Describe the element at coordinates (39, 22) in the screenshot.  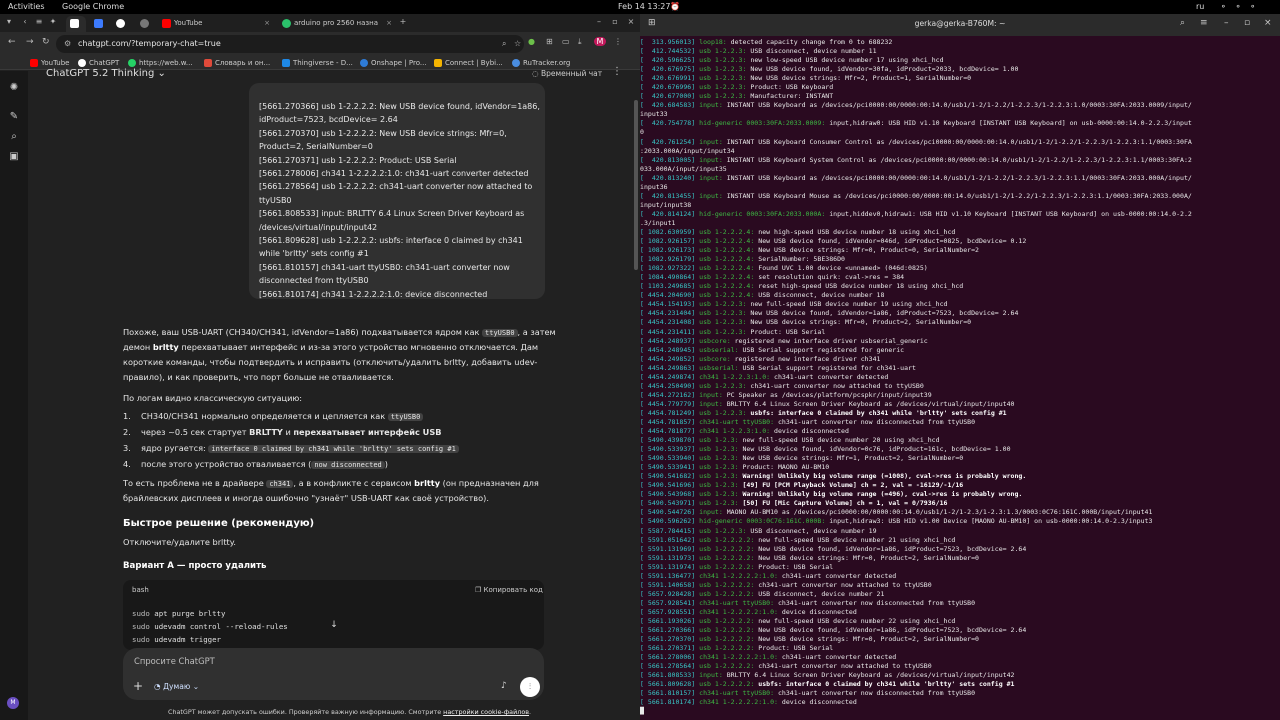
I see `tab-group-icon: ≡` at that location.